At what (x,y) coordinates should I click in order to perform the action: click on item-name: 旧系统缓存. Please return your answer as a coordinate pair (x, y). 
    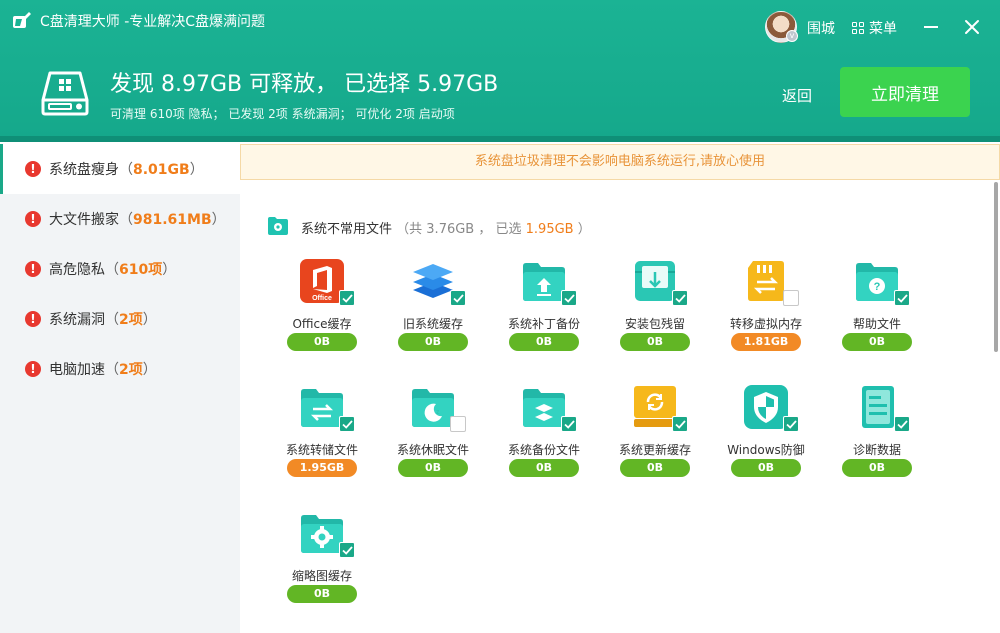
    Looking at the image, I should click on (432, 324).